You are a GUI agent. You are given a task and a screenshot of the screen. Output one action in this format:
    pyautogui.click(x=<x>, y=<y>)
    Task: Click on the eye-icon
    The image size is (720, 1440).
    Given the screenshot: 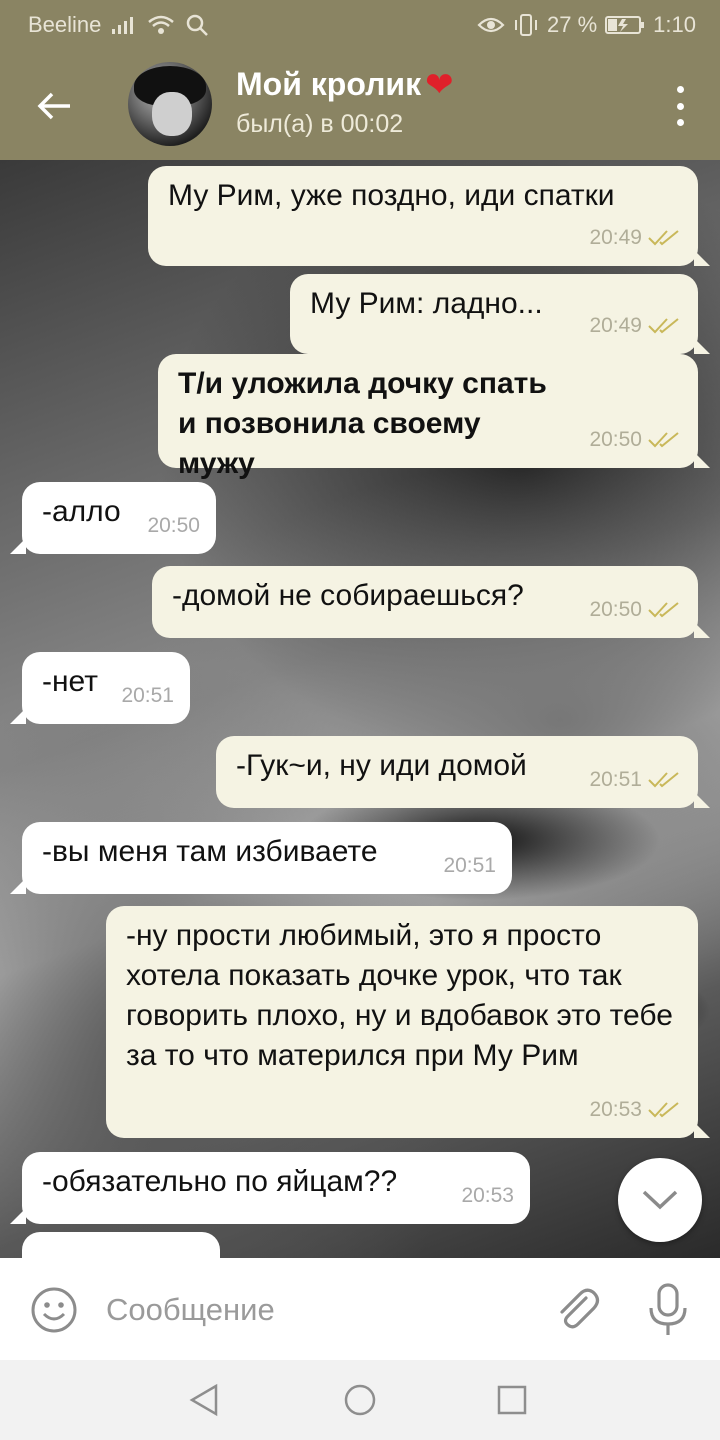 What is the action you would take?
    pyautogui.click(x=491, y=25)
    